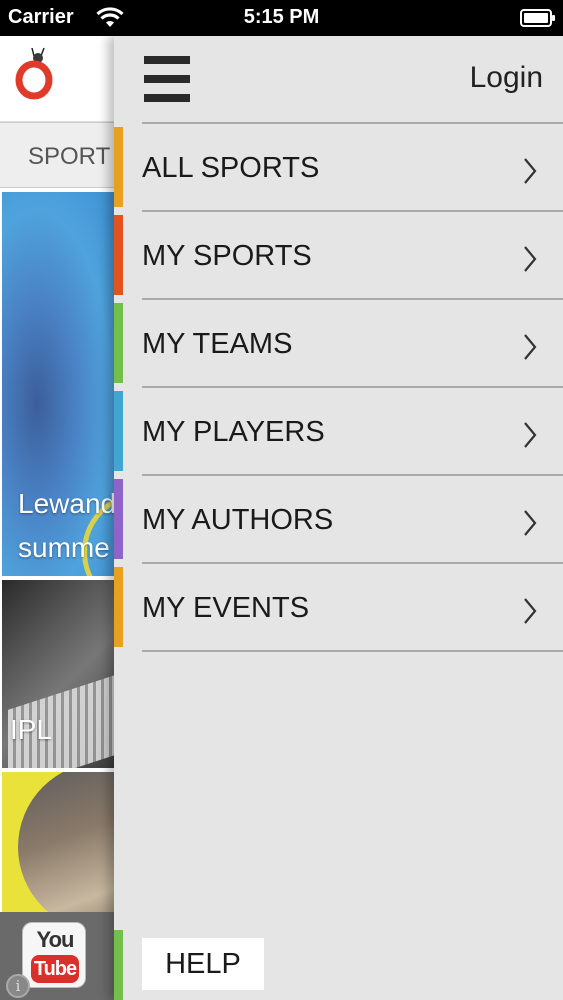 This screenshot has width=563, height=1000. What do you see at coordinates (231, 168) in the screenshot?
I see `menu-item-label: ALL SPORTS` at bounding box center [231, 168].